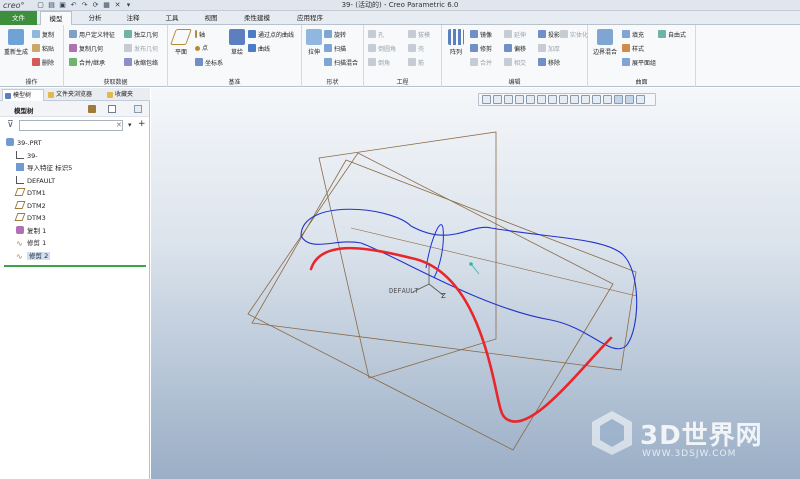 The image size is (800, 479). Describe the element at coordinates (376, 35) in the screenshot. I see `hole-button: 孔` at that location.